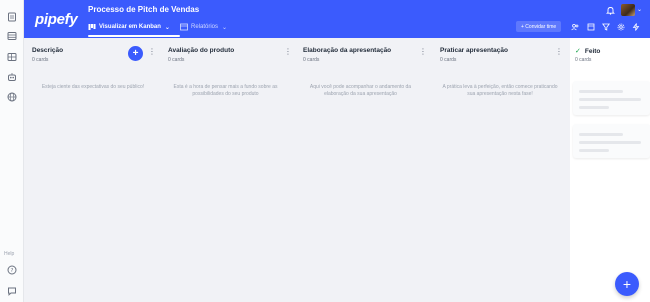 This screenshot has height=302, width=650. I want to click on done-phase-title: ✓ Feito, so click(588, 51).